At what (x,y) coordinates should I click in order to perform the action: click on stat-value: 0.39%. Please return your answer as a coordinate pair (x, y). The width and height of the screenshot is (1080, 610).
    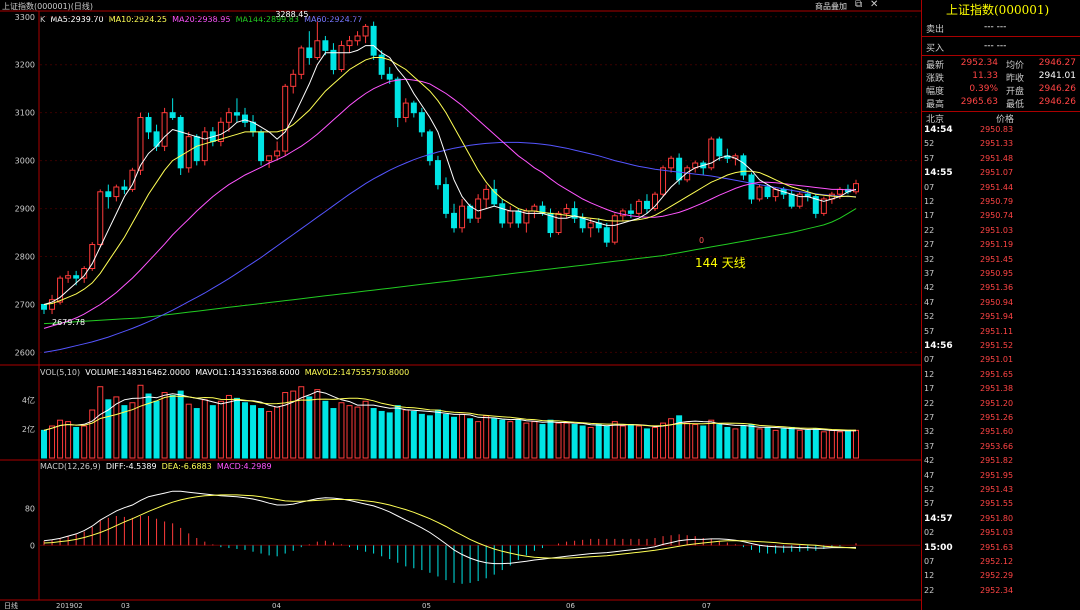
    Looking at the image, I should click on (983, 89).